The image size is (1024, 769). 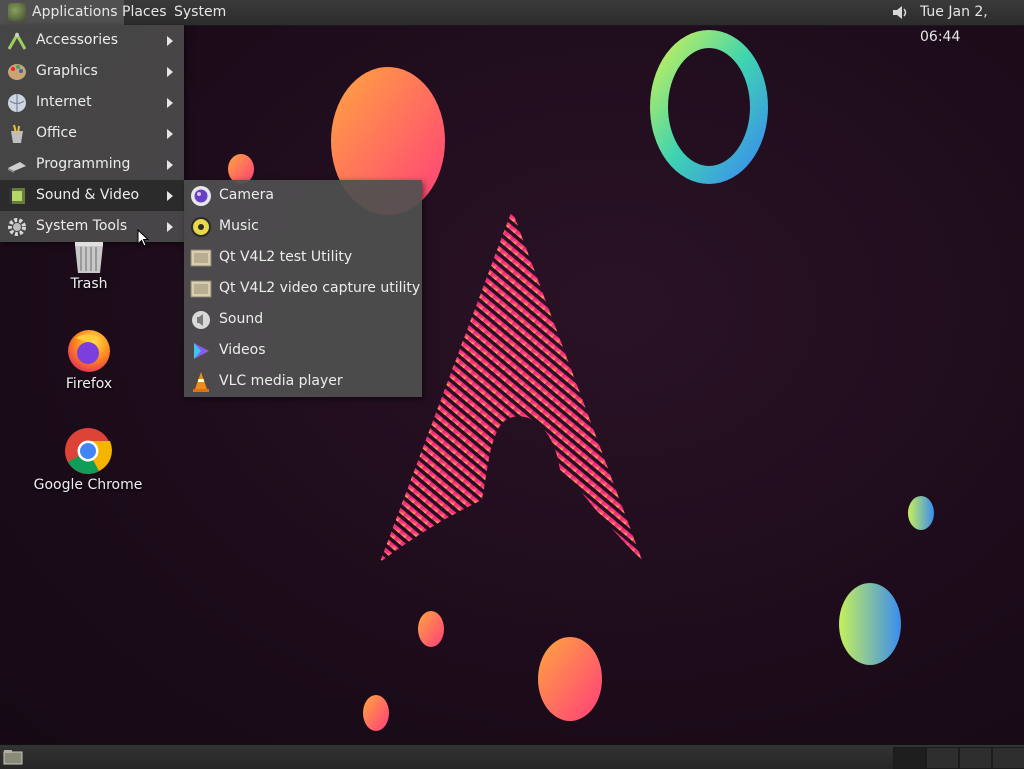 What do you see at coordinates (17, 72) in the screenshot?
I see `graphics-icon` at bounding box center [17, 72].